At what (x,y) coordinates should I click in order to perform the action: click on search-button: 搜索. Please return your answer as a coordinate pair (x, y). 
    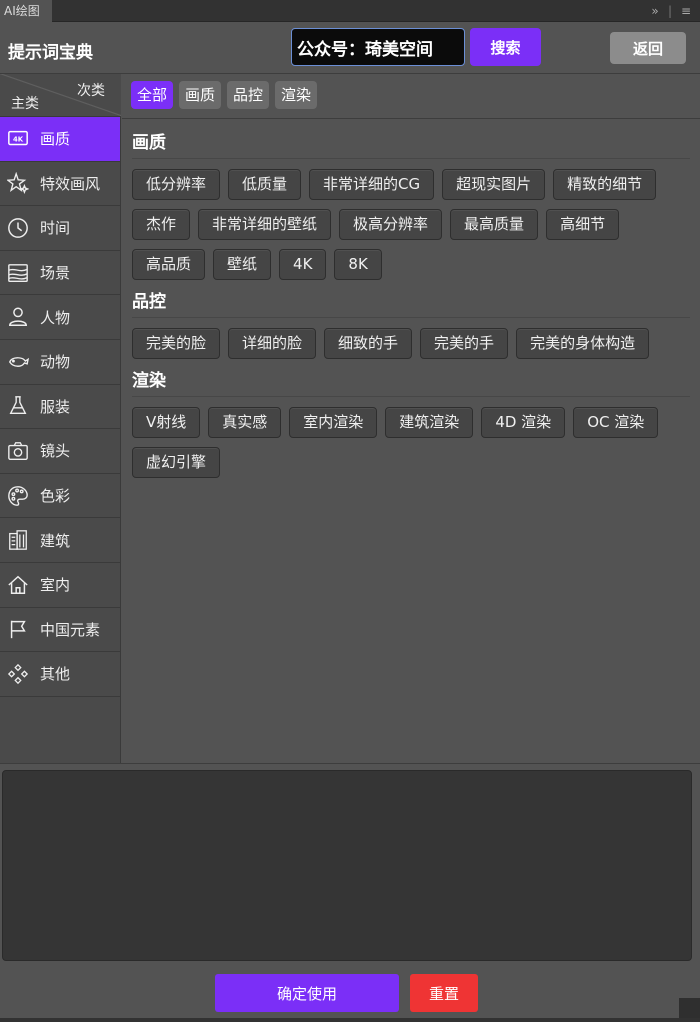
    Looking at the image, I should click on (505, 47).